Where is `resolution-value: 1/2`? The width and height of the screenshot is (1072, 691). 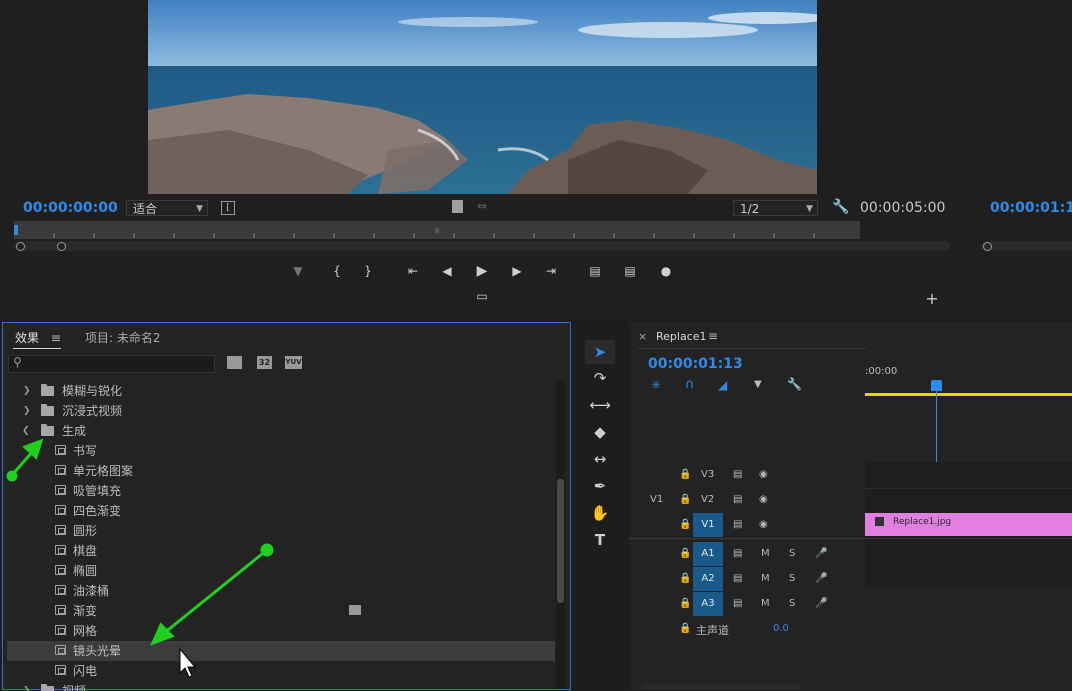
resolution-value: 1/2 is located at coordinates (750, 209).